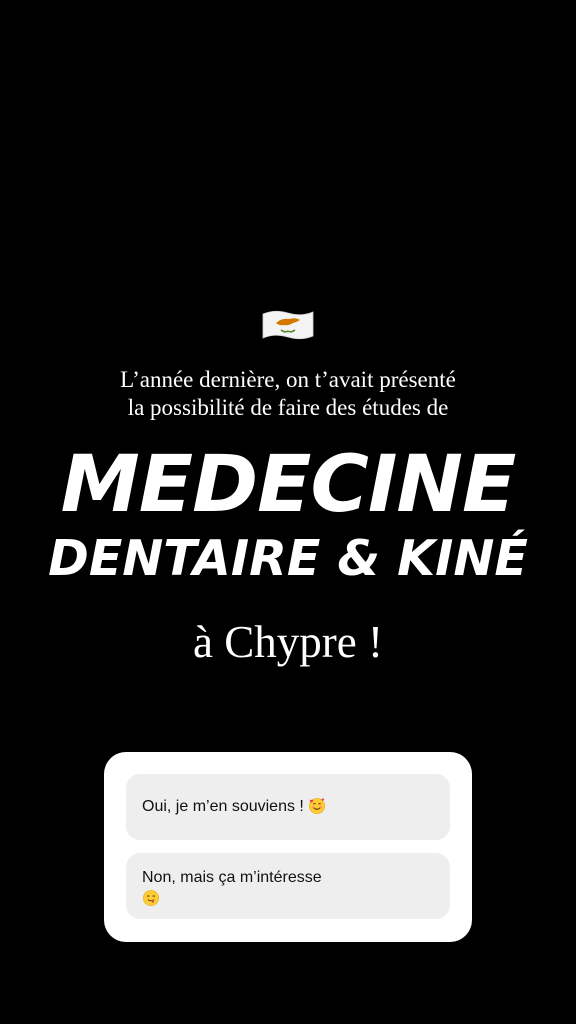 The height and width of the screenshot is (1024, 576). I want to click on headline-medecine: MEDECINE, so click(288, 485).